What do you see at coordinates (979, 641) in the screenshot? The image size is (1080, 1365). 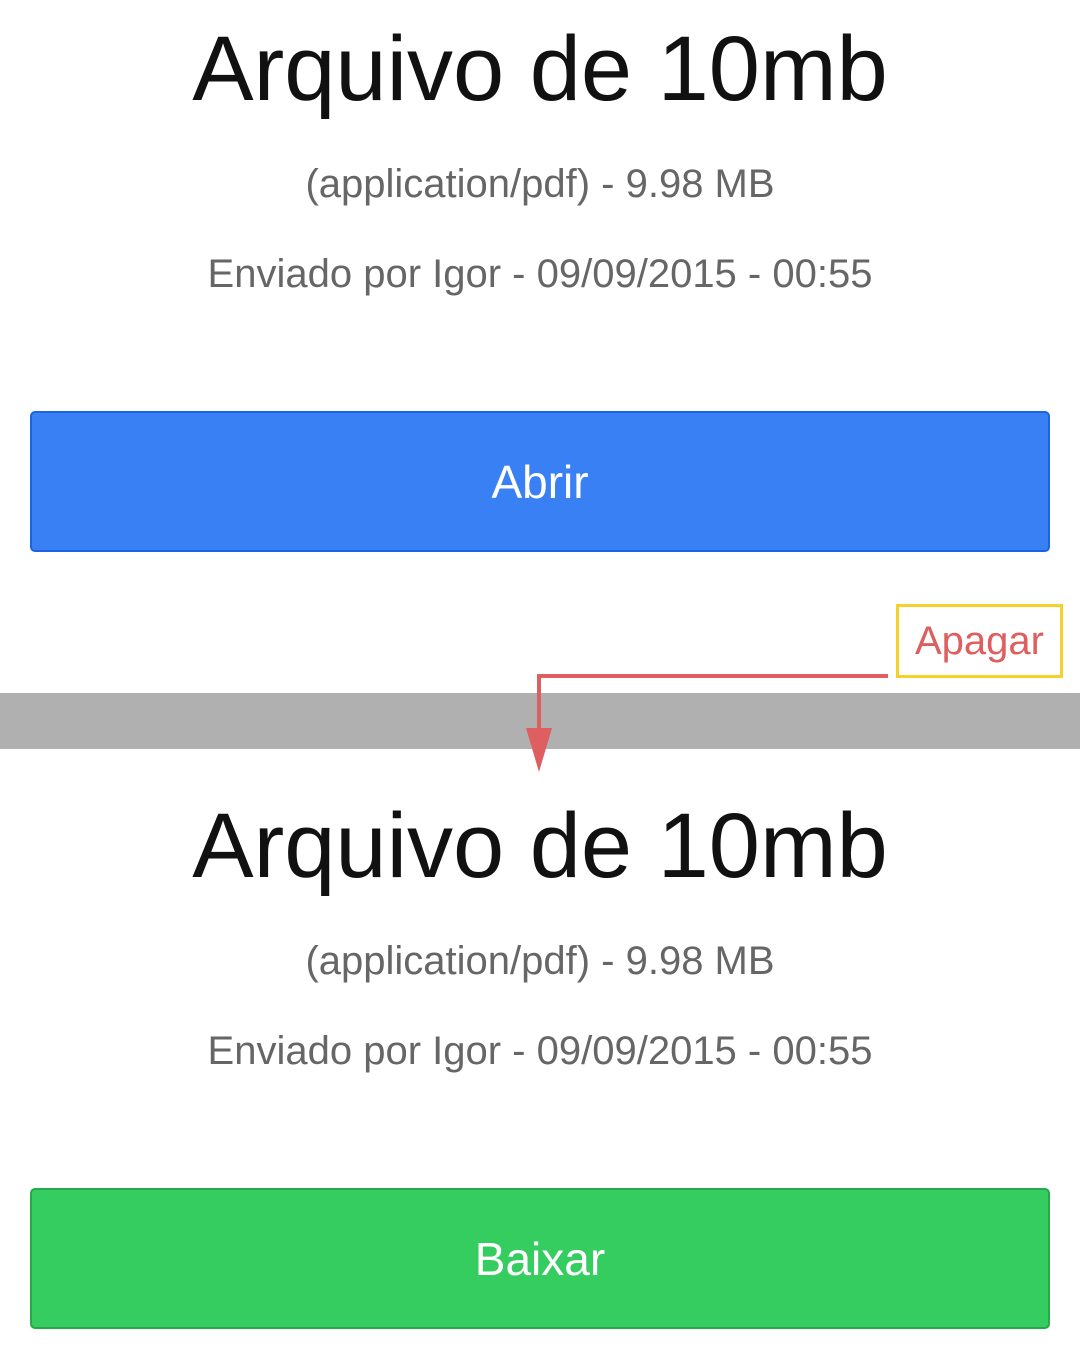 I see `delete-callout: Apagar` at bounding box center [979, 641].